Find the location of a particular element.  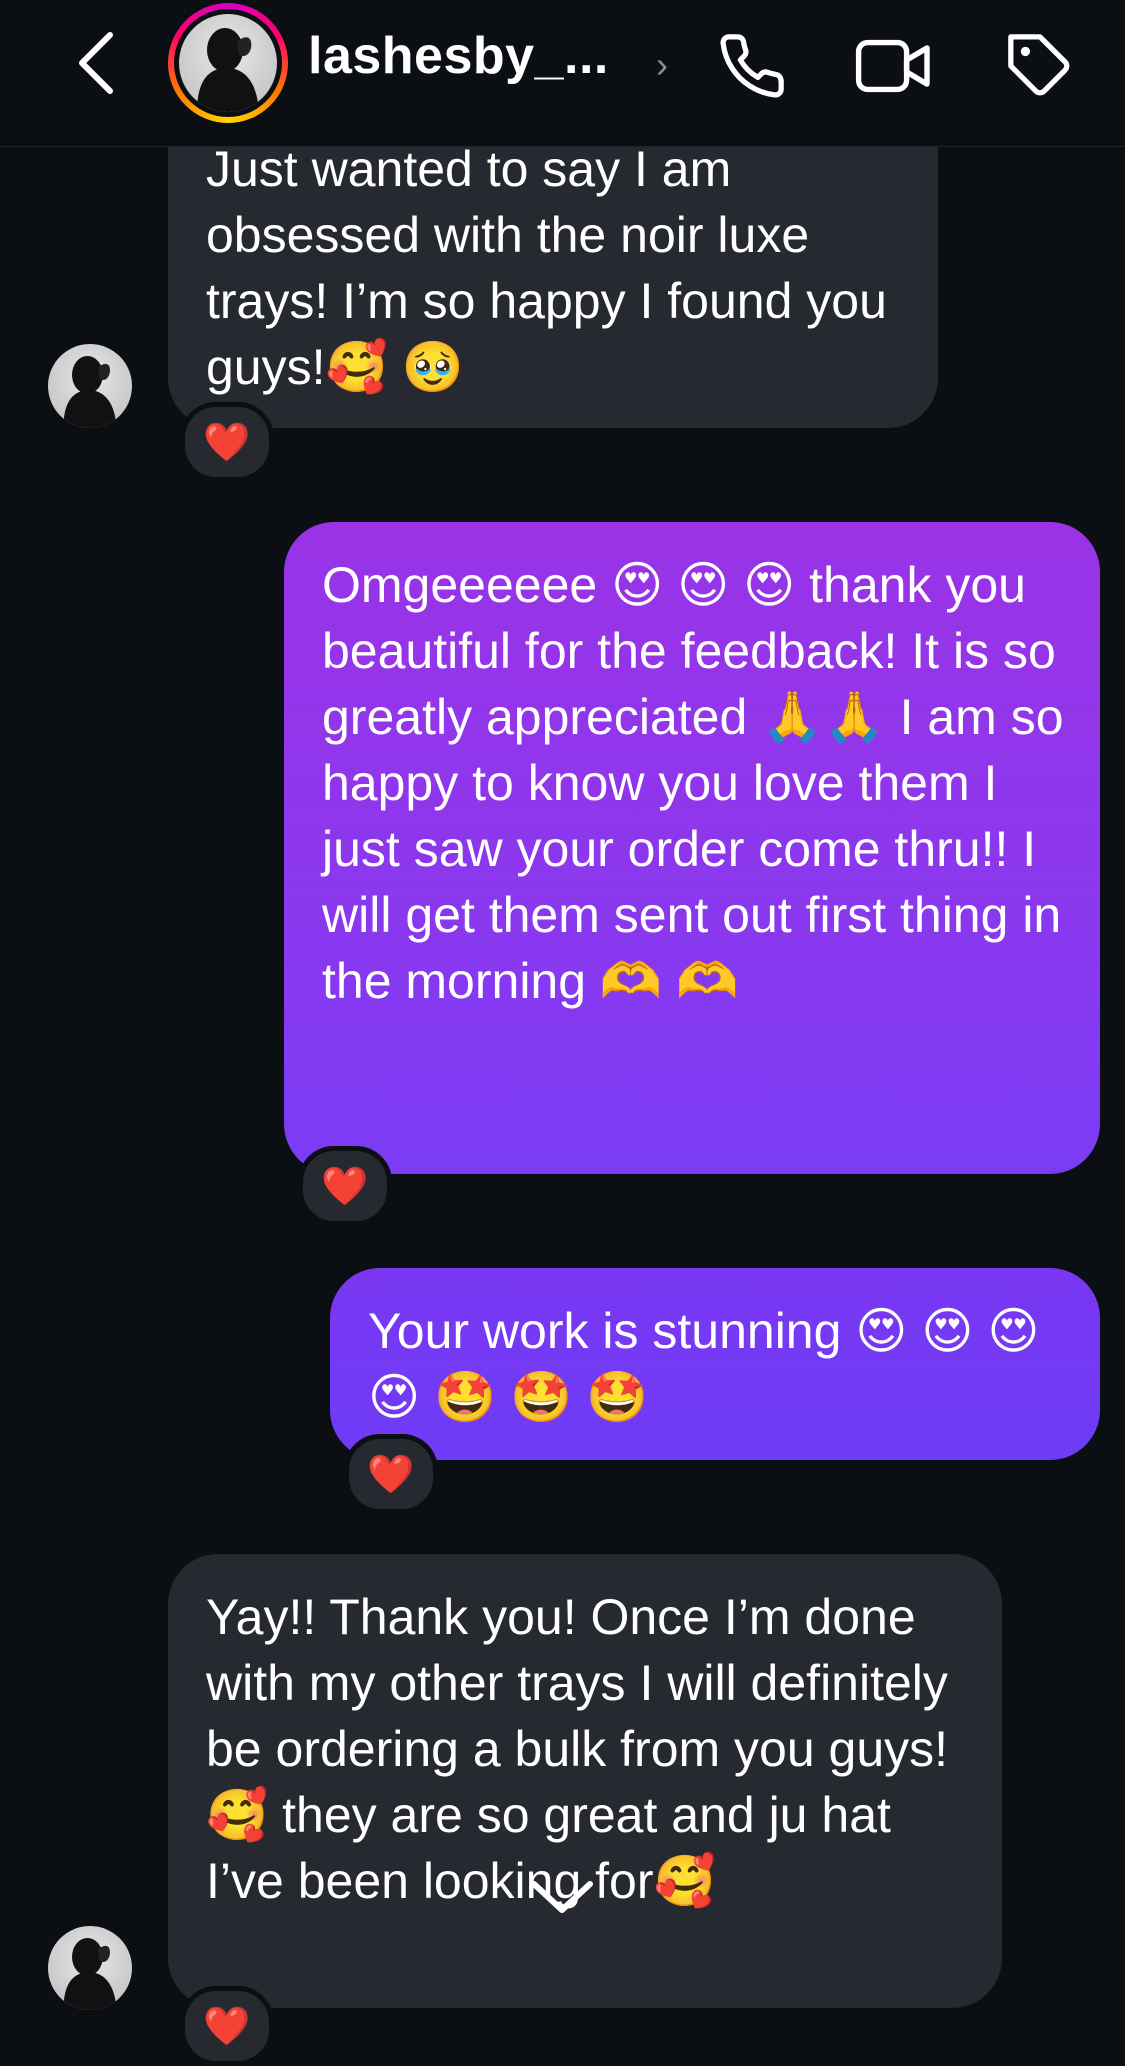

message-text: Your work is stunning 😍 😍 😍 😍 🤩 🤩 🤩 is located at coordinates (704, 1364).